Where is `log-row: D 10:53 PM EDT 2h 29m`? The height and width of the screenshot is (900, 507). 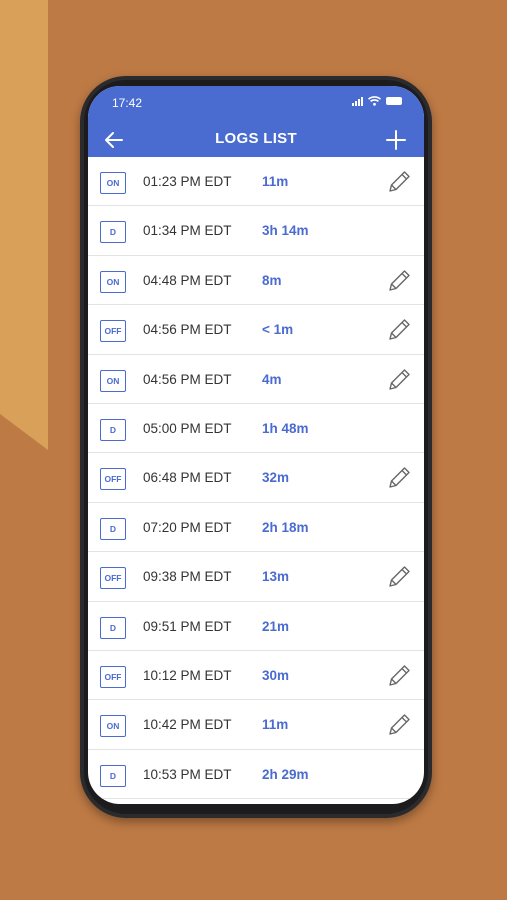 log-row: D 10:53 PM EDT 2h 29m is located at coordinates (256, 775).